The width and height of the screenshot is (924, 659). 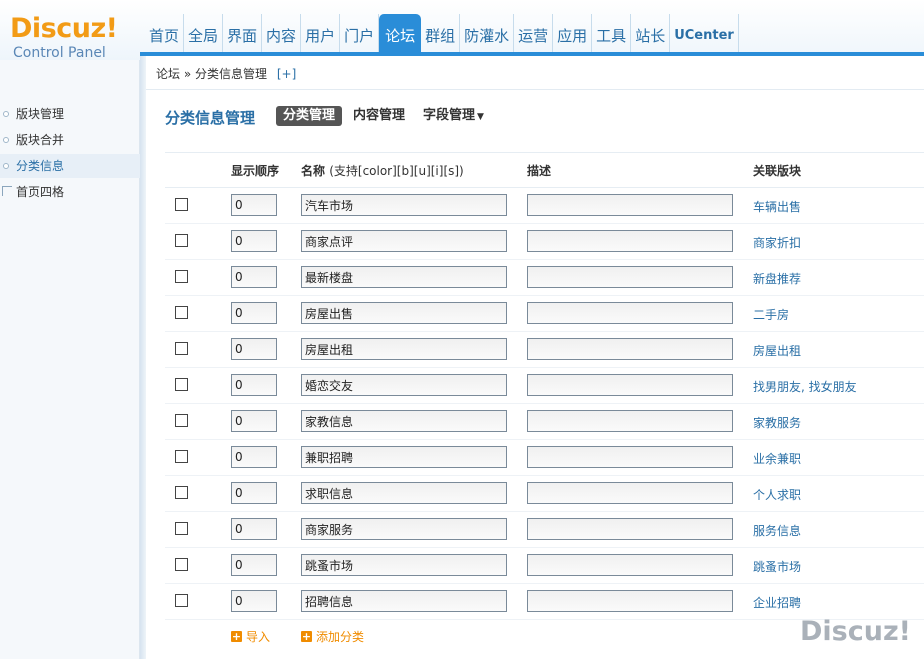 What do you see at coordinates (544, 170) in the screenshot?
I see `table-header: 显示顺序 名称 (支持[color][b][u][i][s]) 描述 关联版块` at bounding box center [544, 170].